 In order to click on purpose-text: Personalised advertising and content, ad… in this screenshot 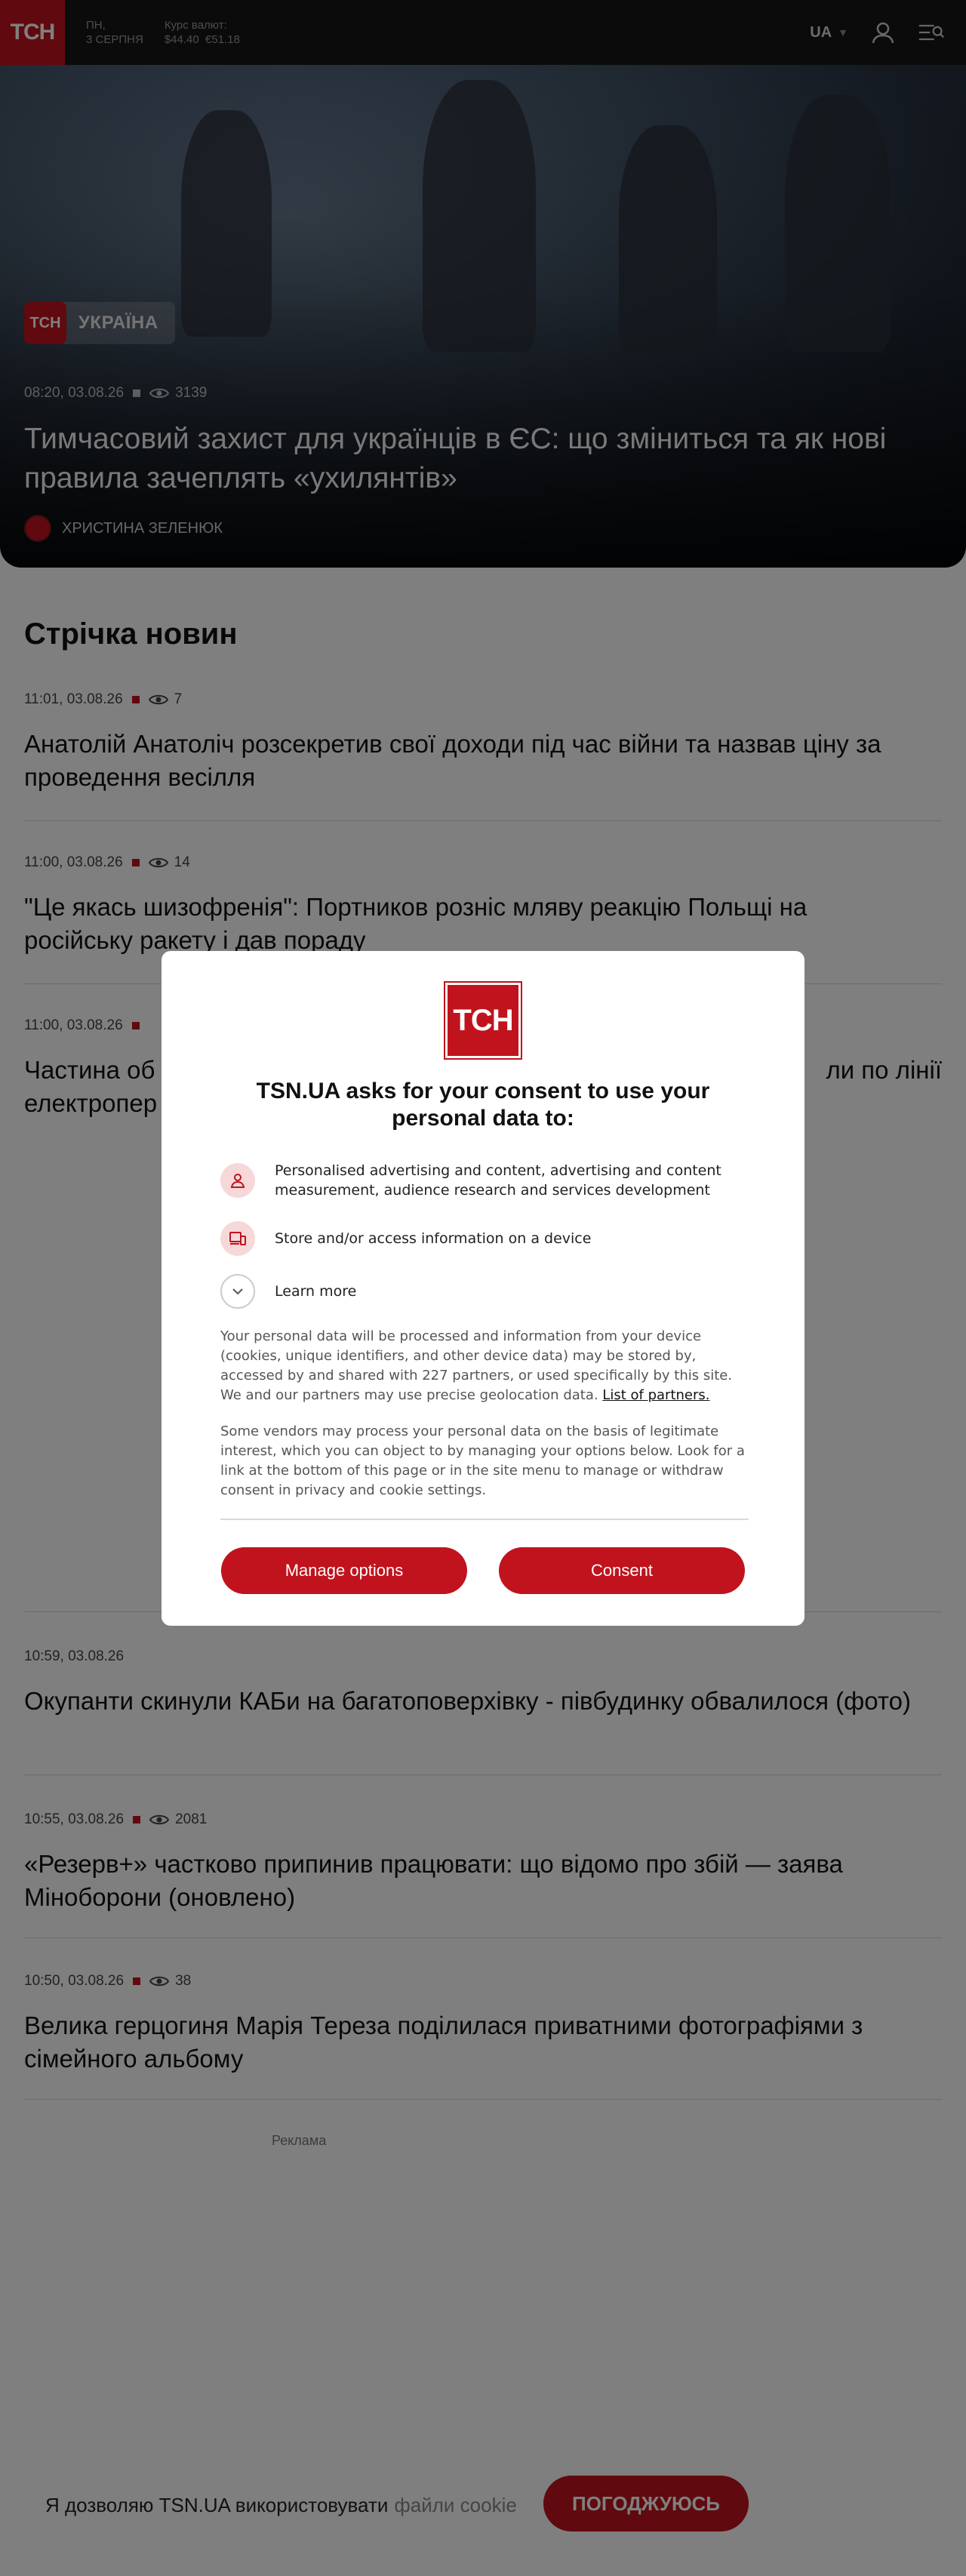, I will do `click(498, 1180)`.